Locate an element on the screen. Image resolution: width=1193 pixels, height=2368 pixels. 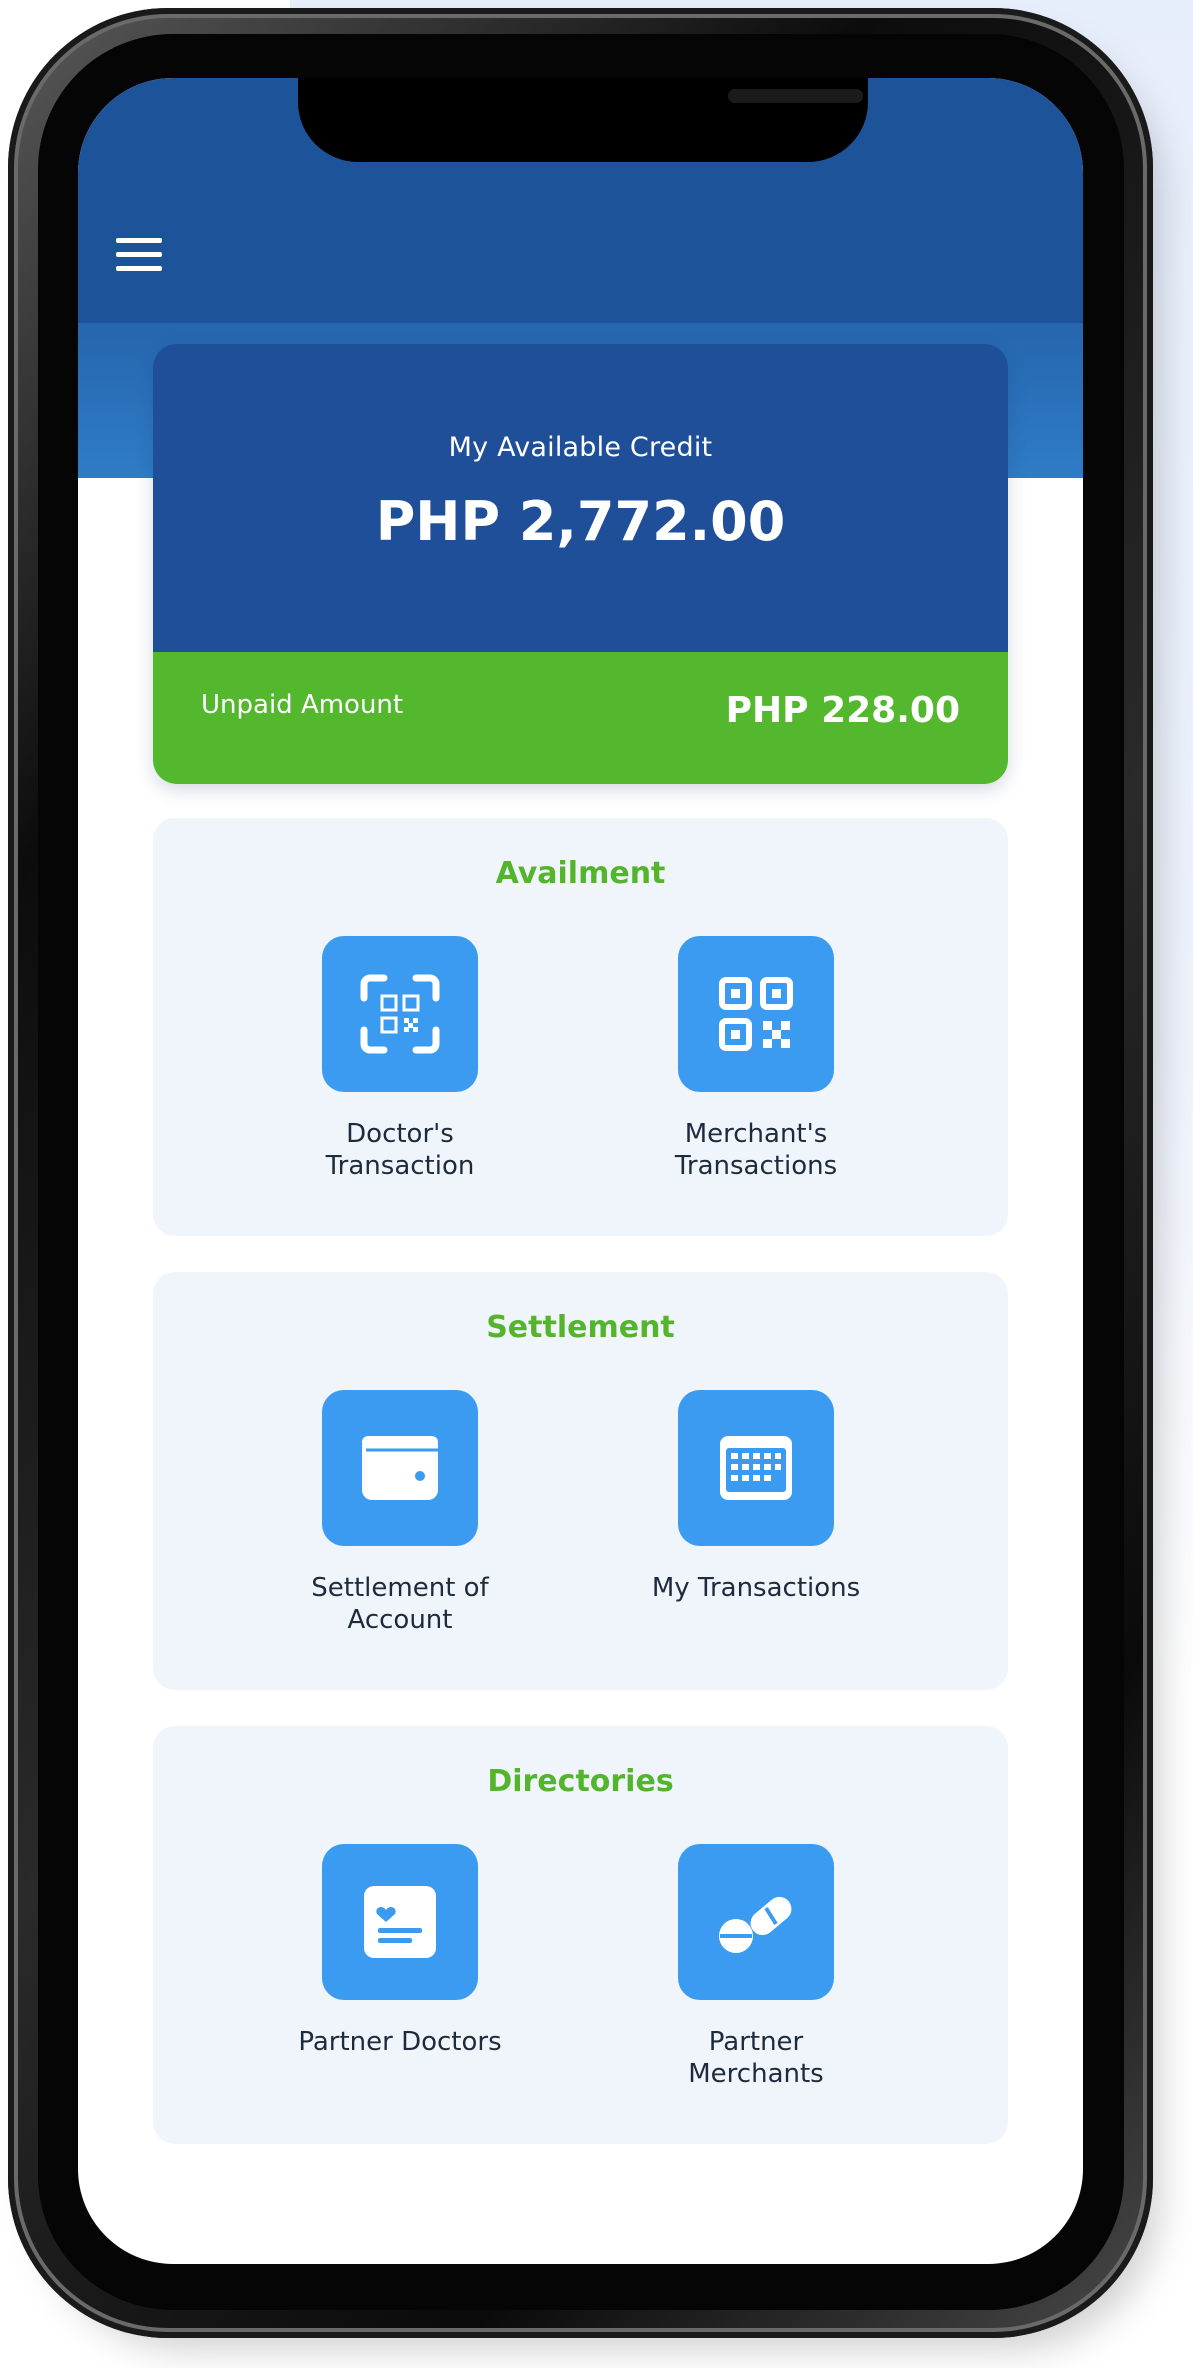
doctors-transaction-button: Doctor's Transaction is located at coordinates (400, 1059).